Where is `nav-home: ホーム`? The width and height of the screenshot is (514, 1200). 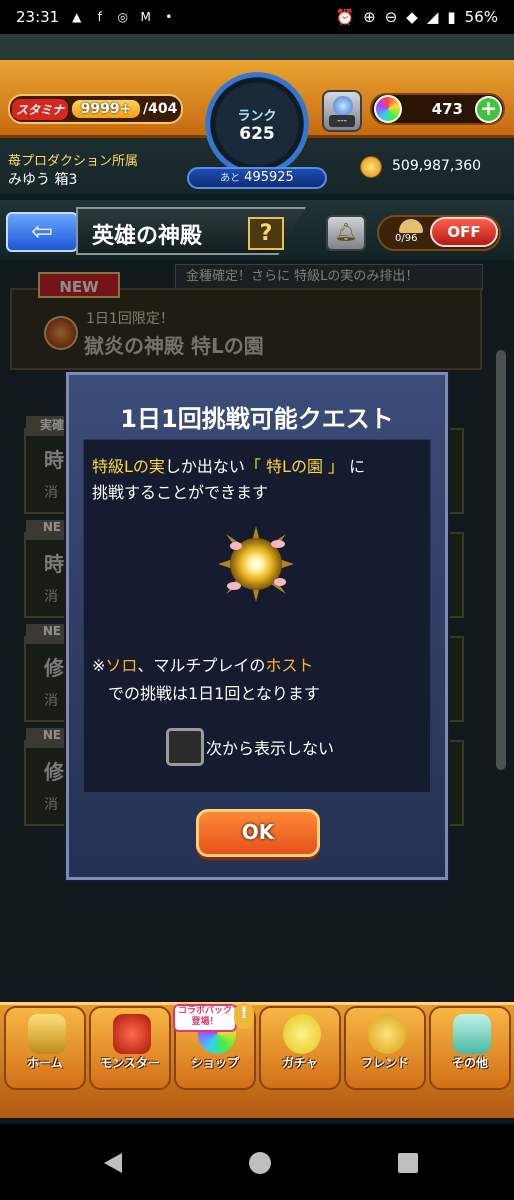
nav-home: ホーム is located at coordinates (45, 1048).